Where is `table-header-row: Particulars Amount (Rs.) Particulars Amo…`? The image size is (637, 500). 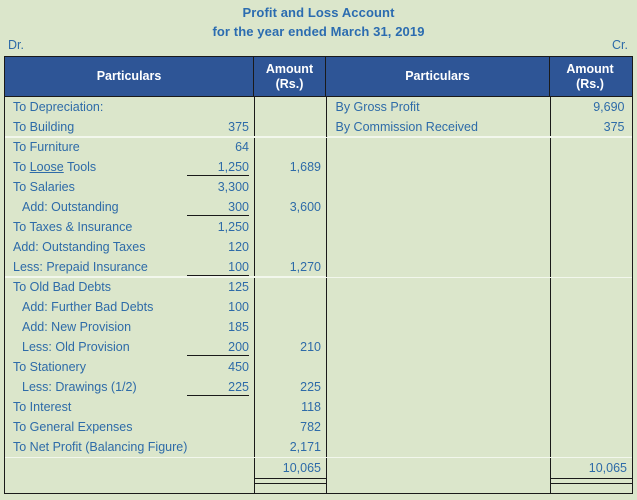
table-header-row: Particulars Amount (Rs.) Particulars Amo… is located at coordinates (318, 77).